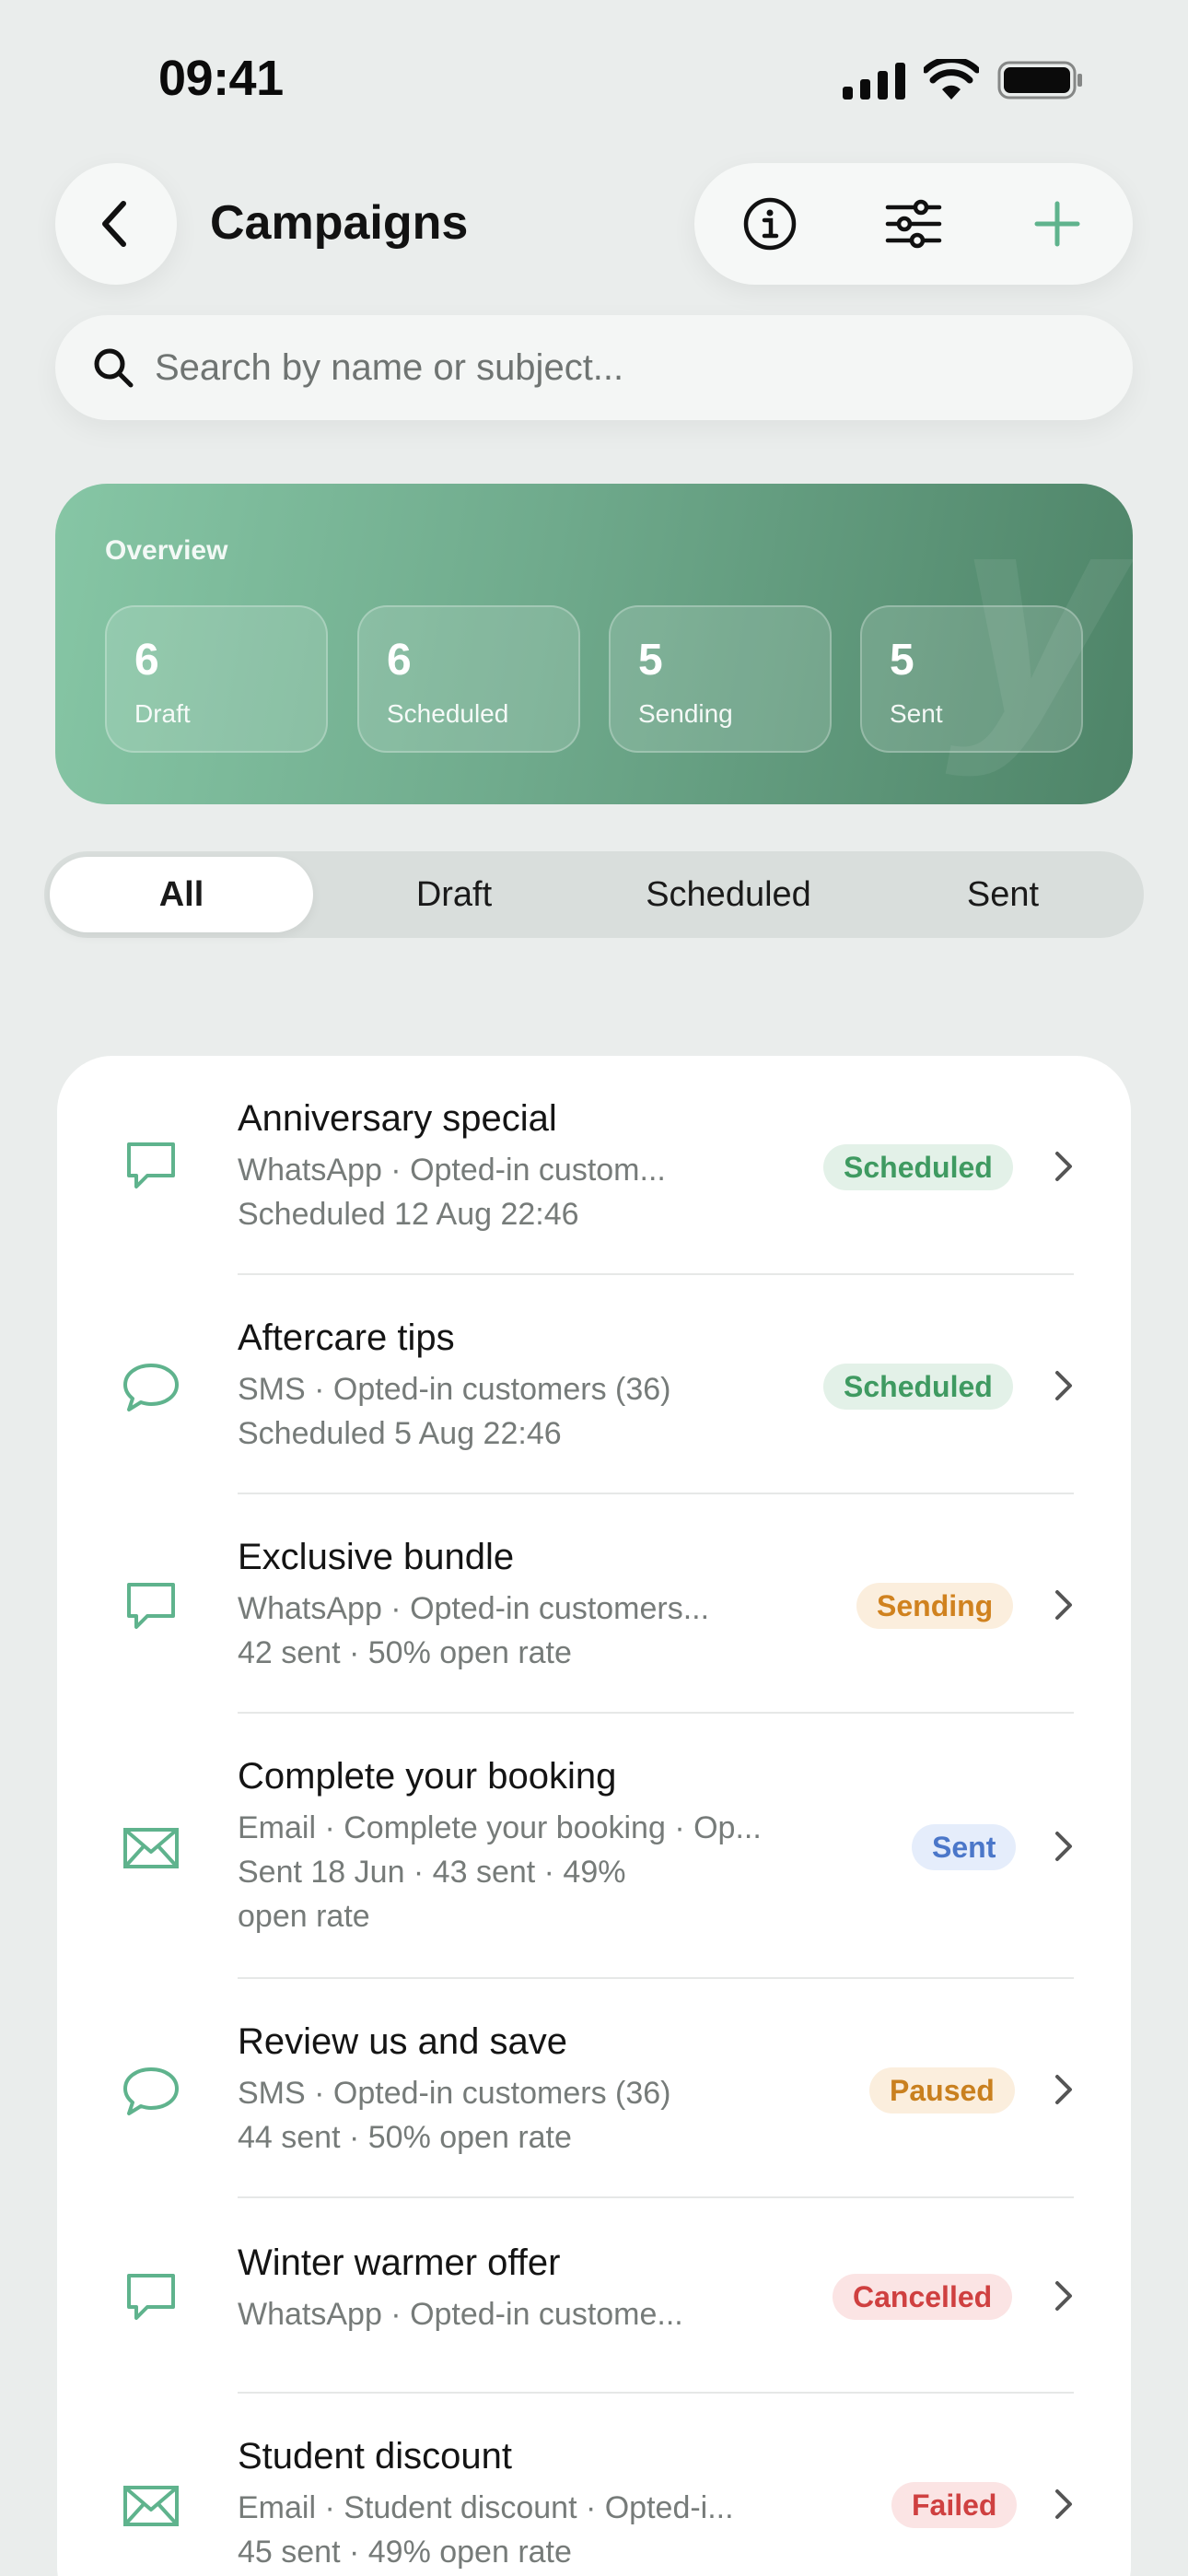  I want to click on status-badge: Paused, so click(942, 2090).